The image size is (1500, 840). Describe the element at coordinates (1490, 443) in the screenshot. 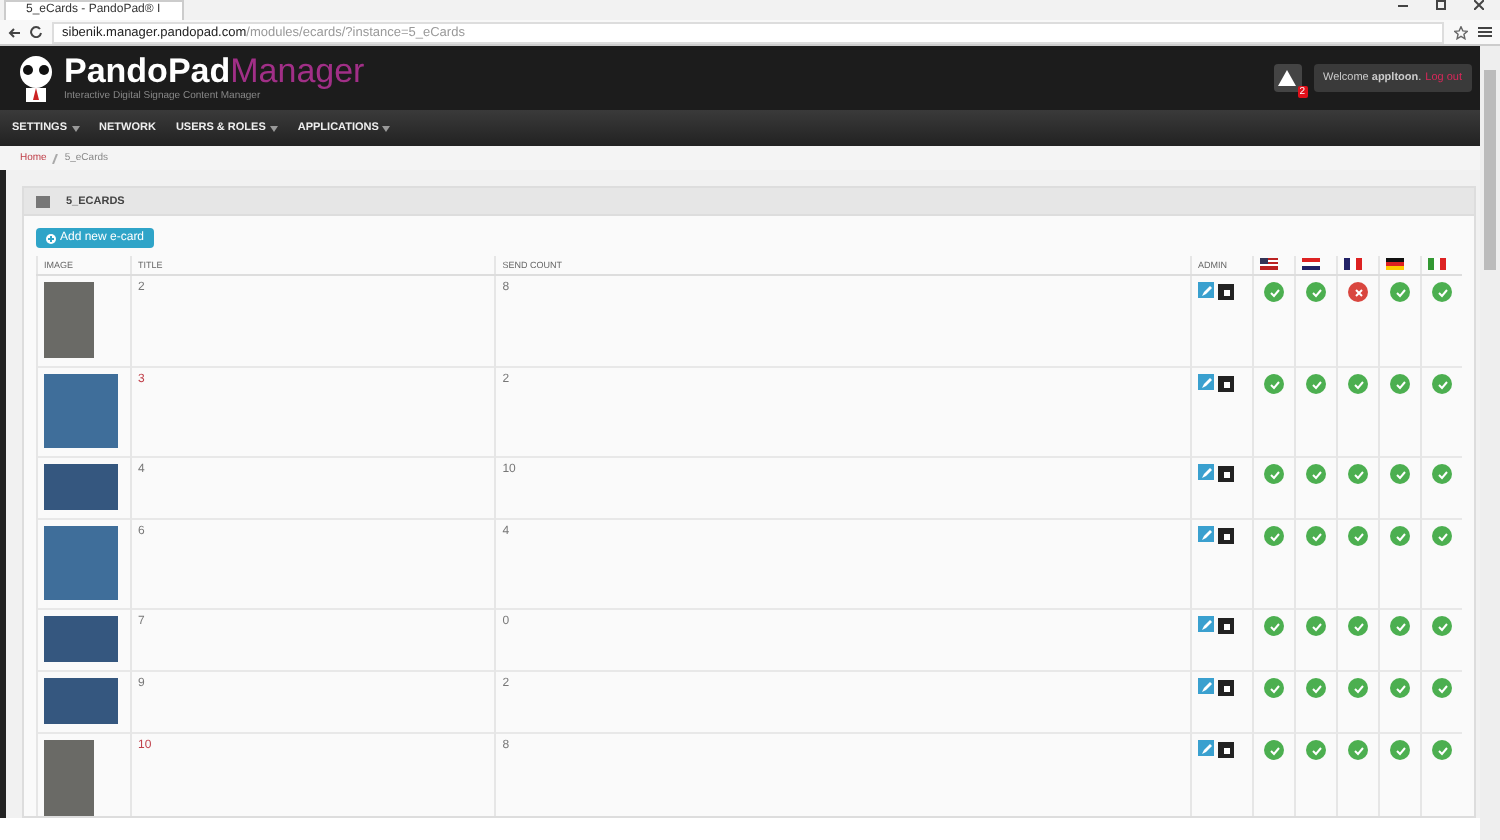

I see `scrollbar` at that location.